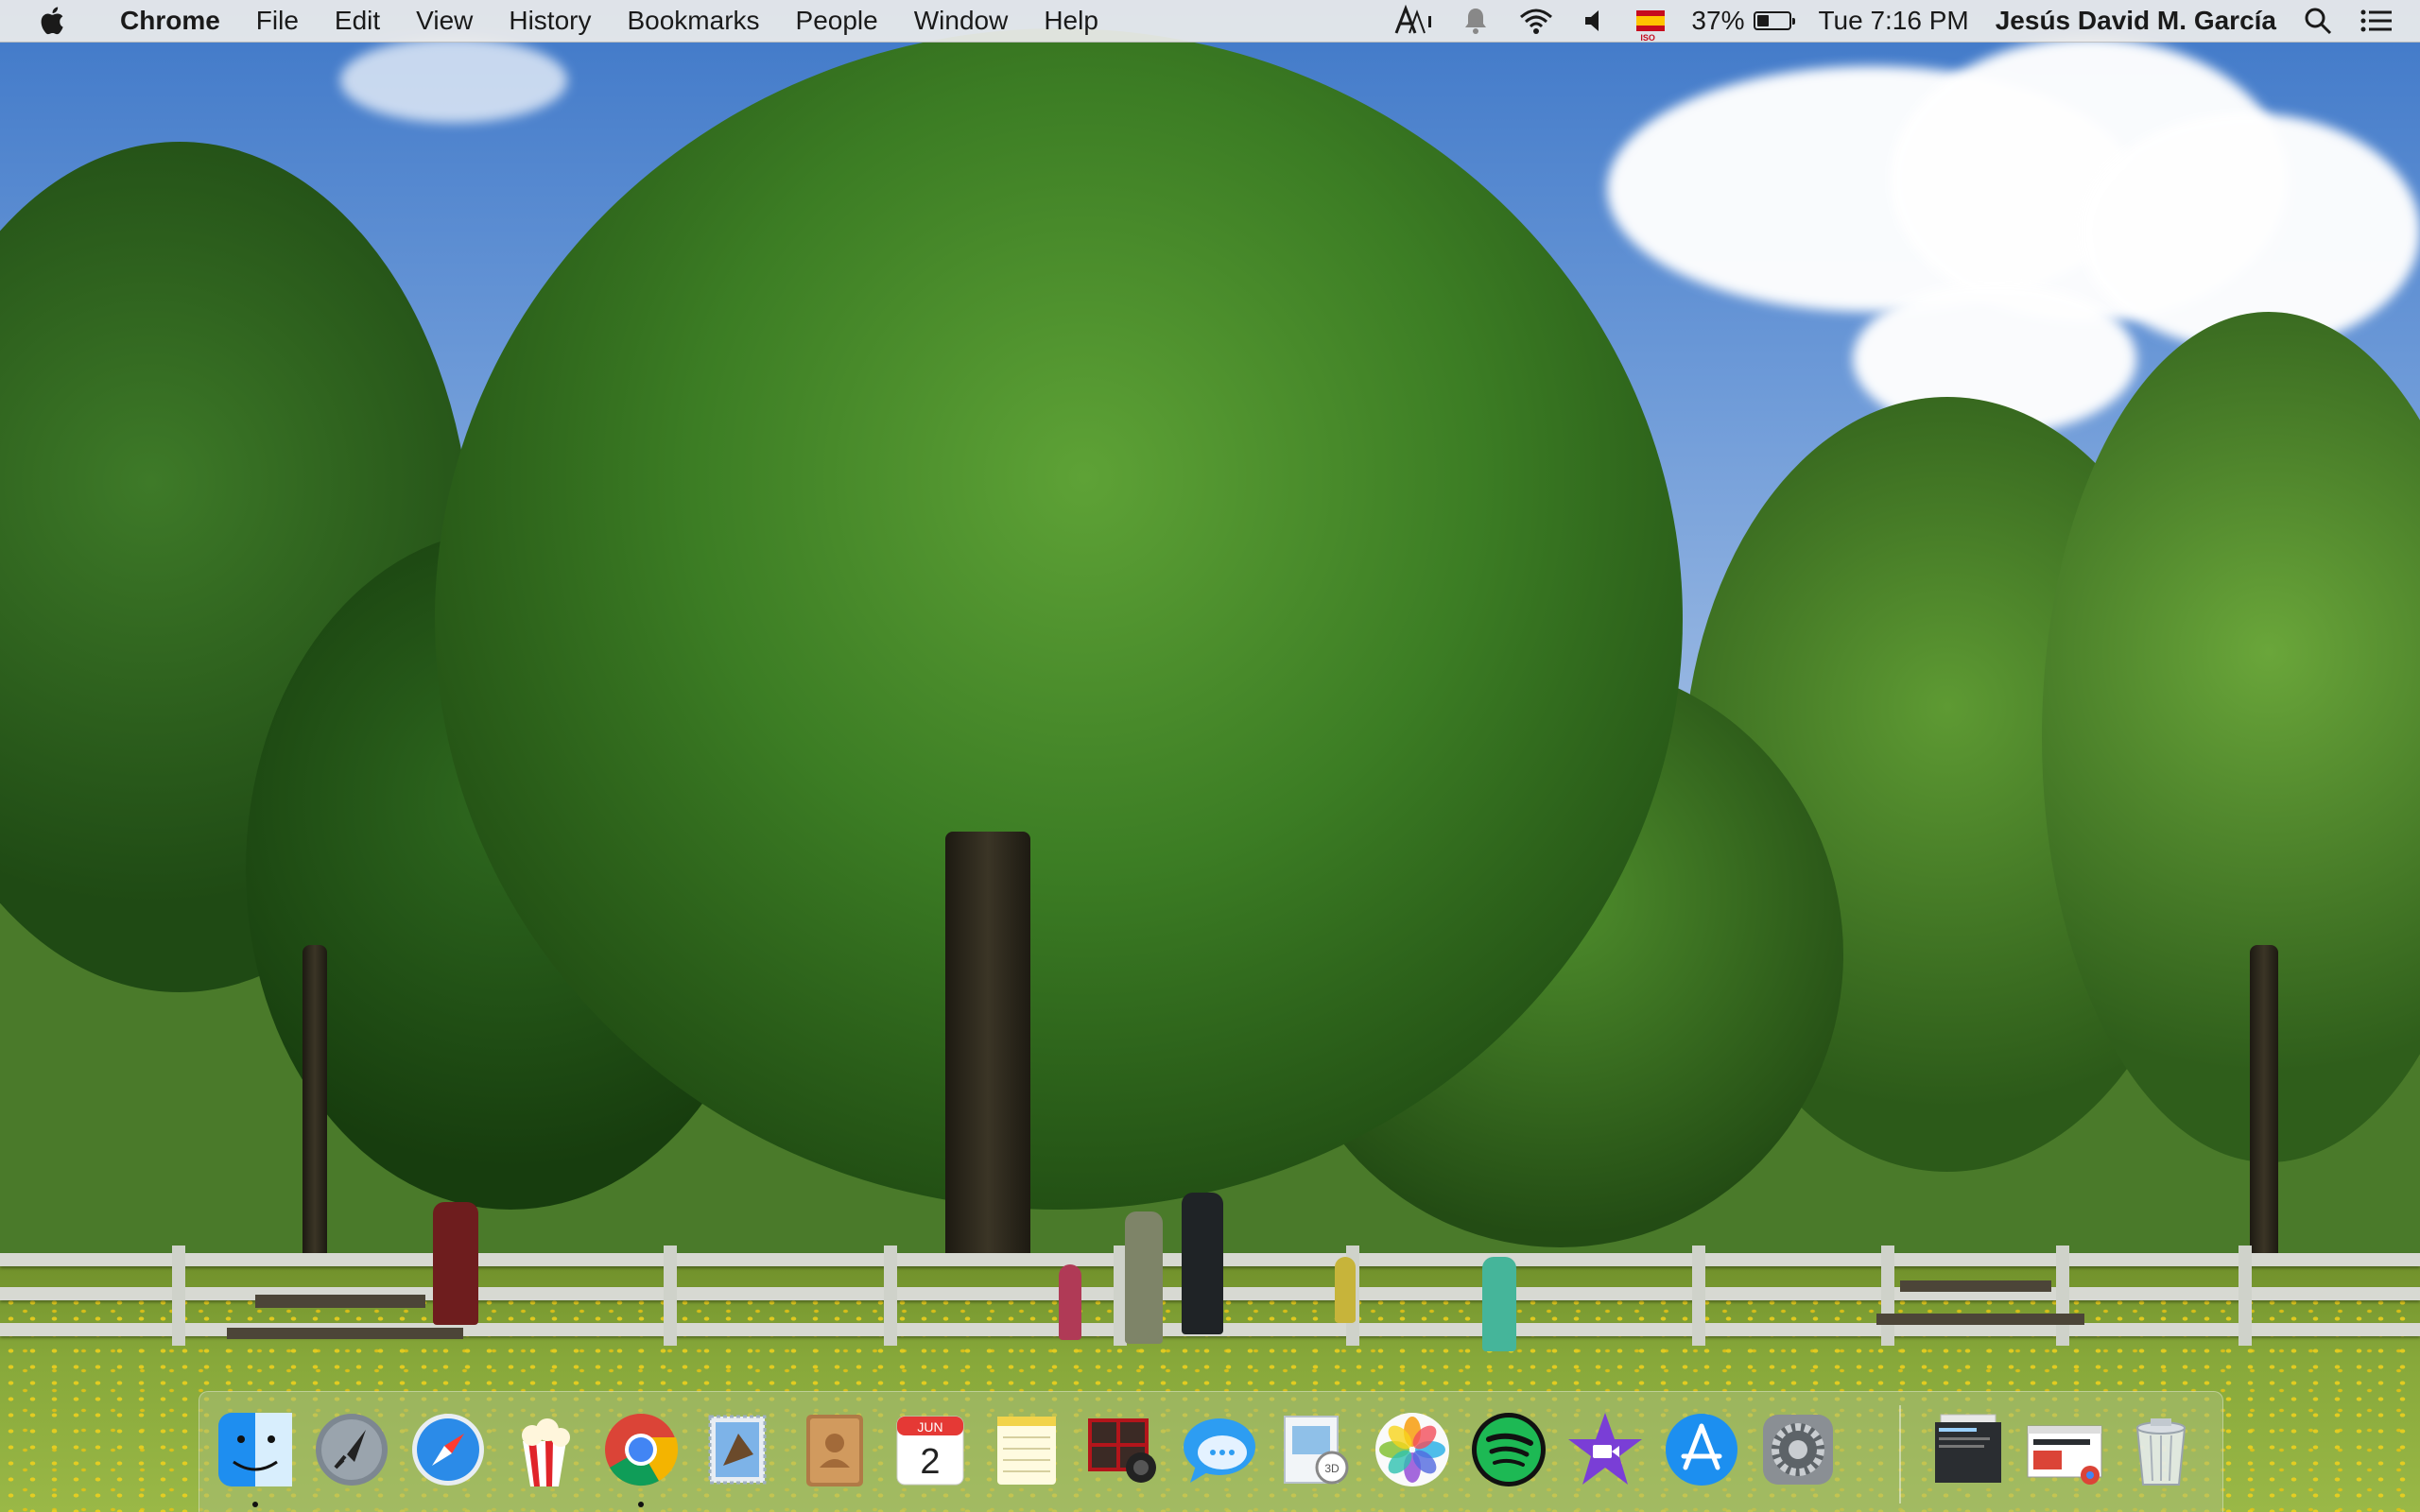  What do you see at coordinates (1893, 21) in the screenshot?
I see `clock: Tue 7:16 PM` at bounding box center [1893, 21].